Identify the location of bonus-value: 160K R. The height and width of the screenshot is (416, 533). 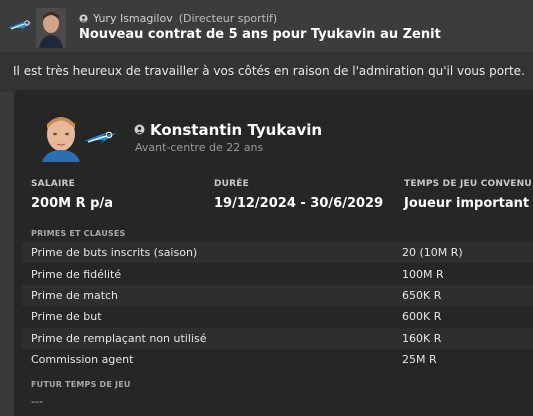
(422, 338).